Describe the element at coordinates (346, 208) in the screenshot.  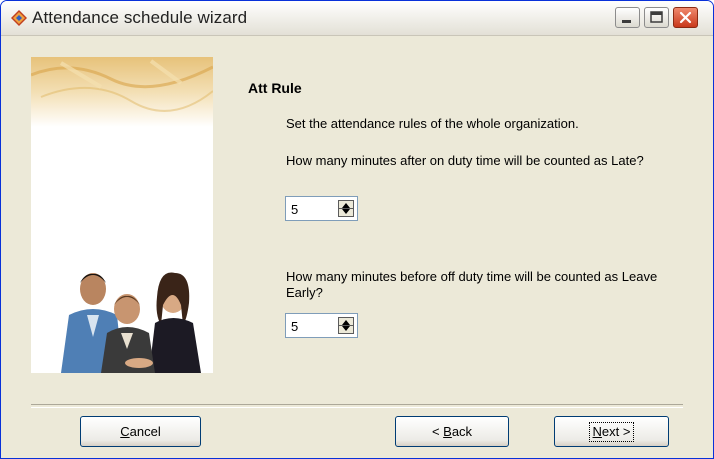
I see `late-minutes-spin-buttons` at that location.